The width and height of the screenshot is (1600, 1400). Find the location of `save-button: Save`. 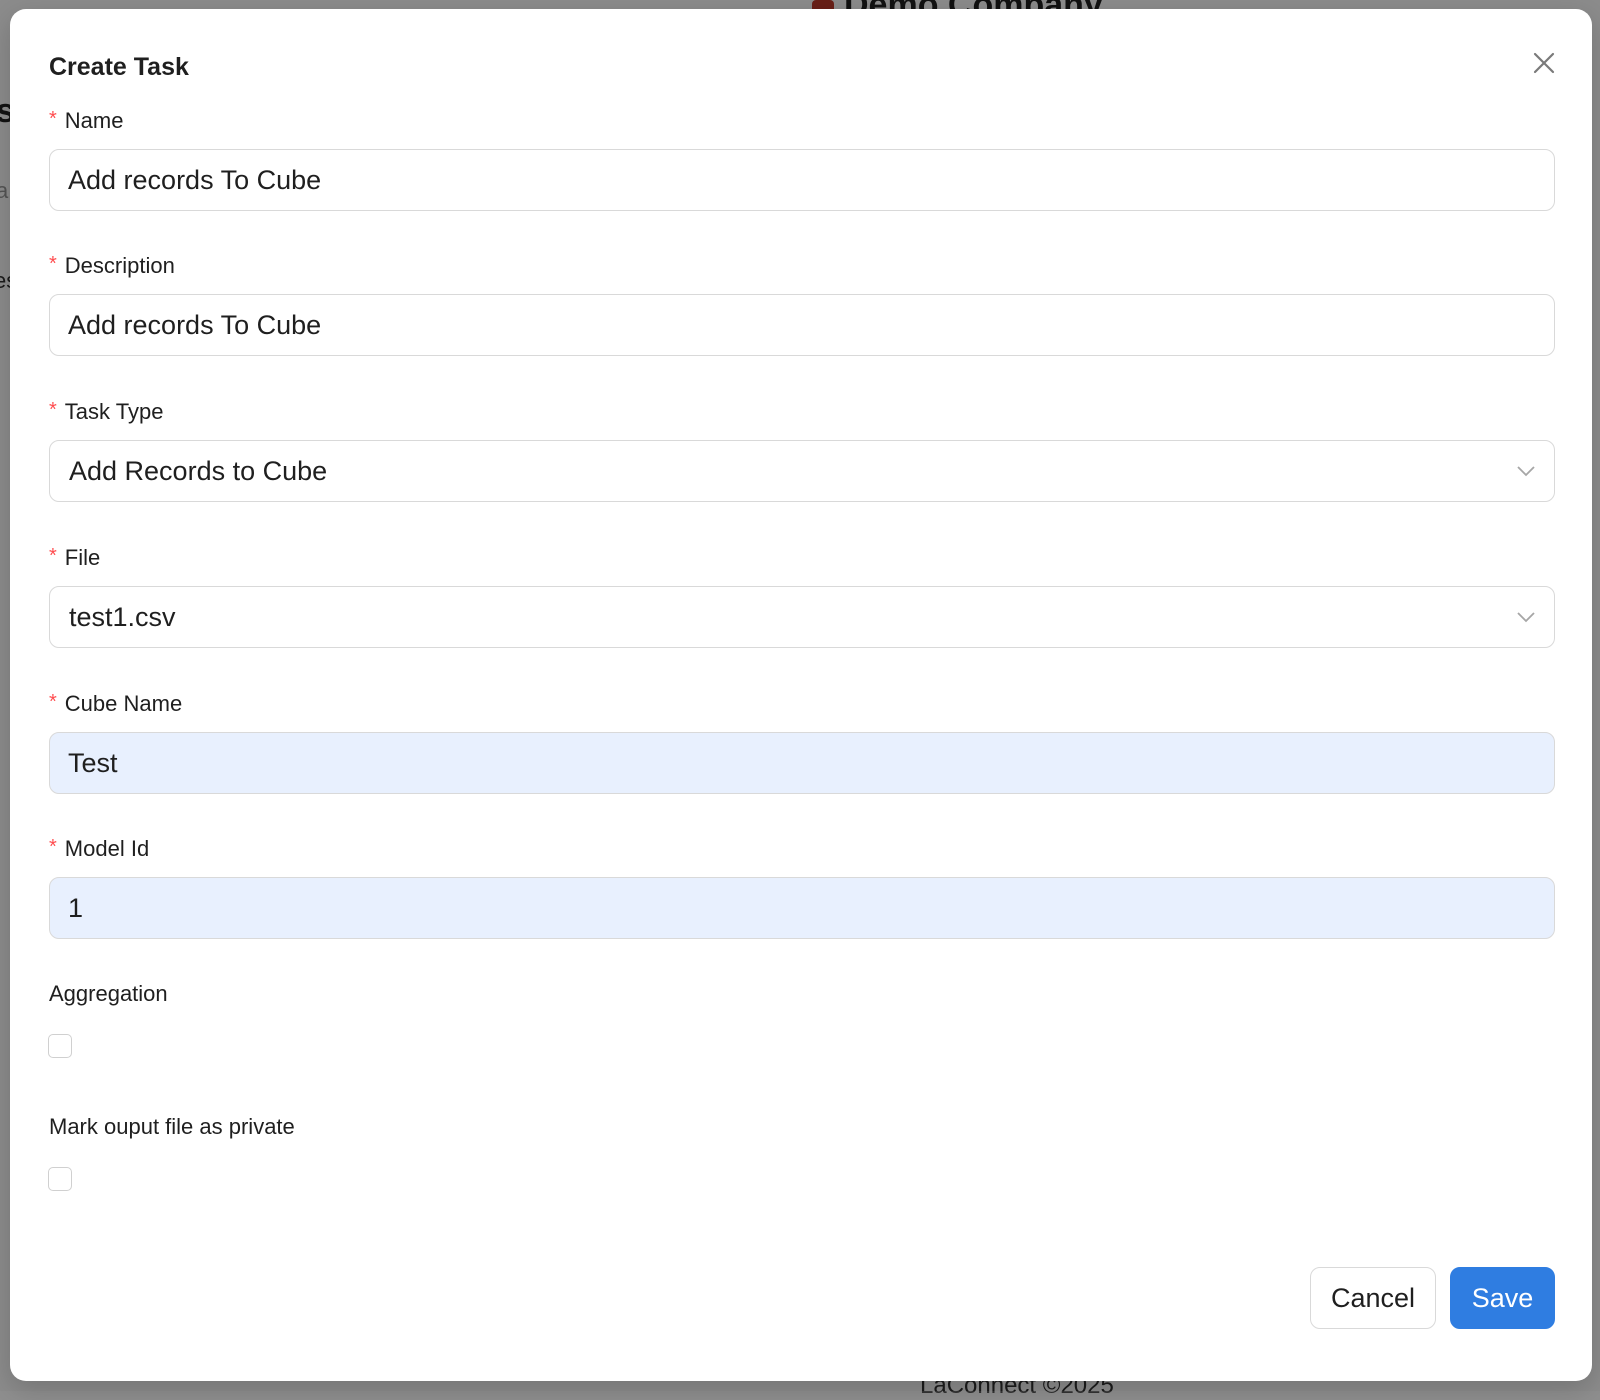

save-button: Save is located at coordinates (1502, 1298).